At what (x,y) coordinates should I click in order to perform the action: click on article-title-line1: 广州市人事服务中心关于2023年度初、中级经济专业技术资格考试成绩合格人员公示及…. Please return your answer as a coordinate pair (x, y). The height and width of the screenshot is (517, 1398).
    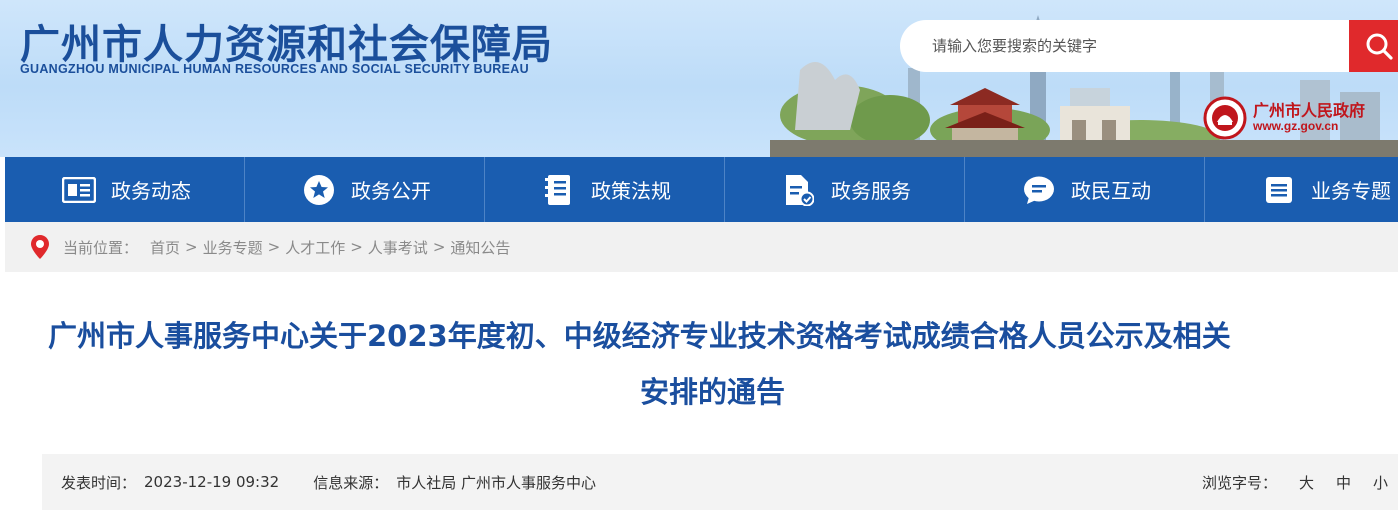
    Looking at the image, I should click on (639, 336).